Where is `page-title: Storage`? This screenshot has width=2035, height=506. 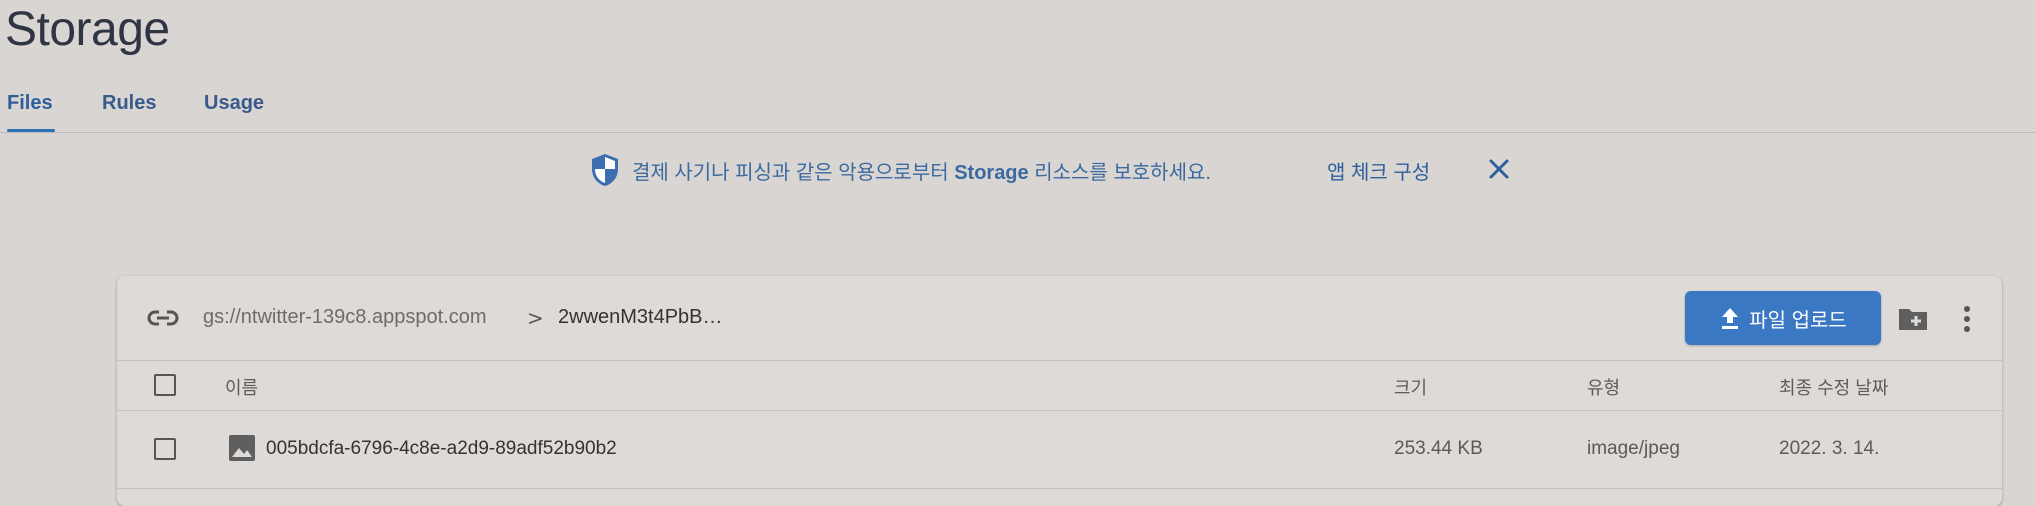 page-title: Storage is located at coordinates (87, 29).